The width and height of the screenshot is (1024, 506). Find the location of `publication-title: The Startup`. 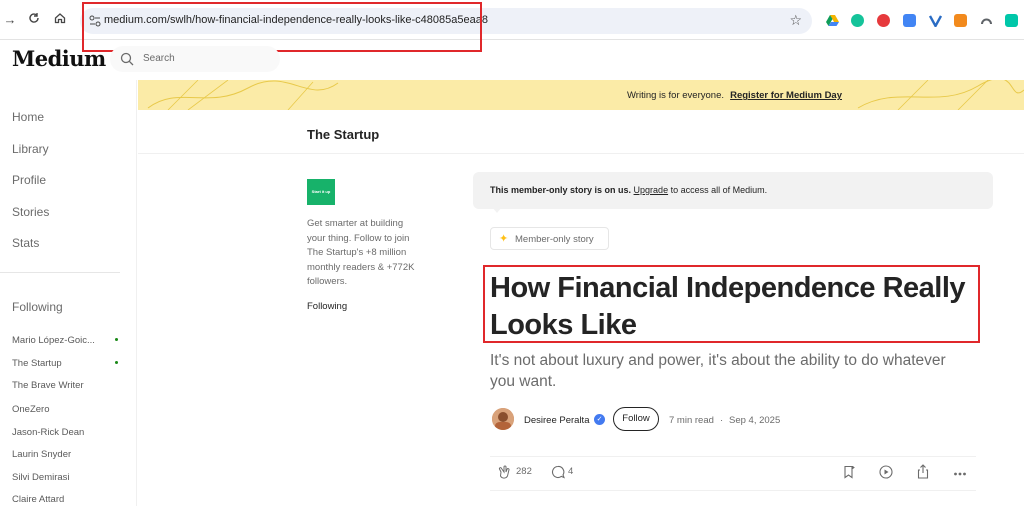

publication-title: The Startup is located at coordinates (343, 134).